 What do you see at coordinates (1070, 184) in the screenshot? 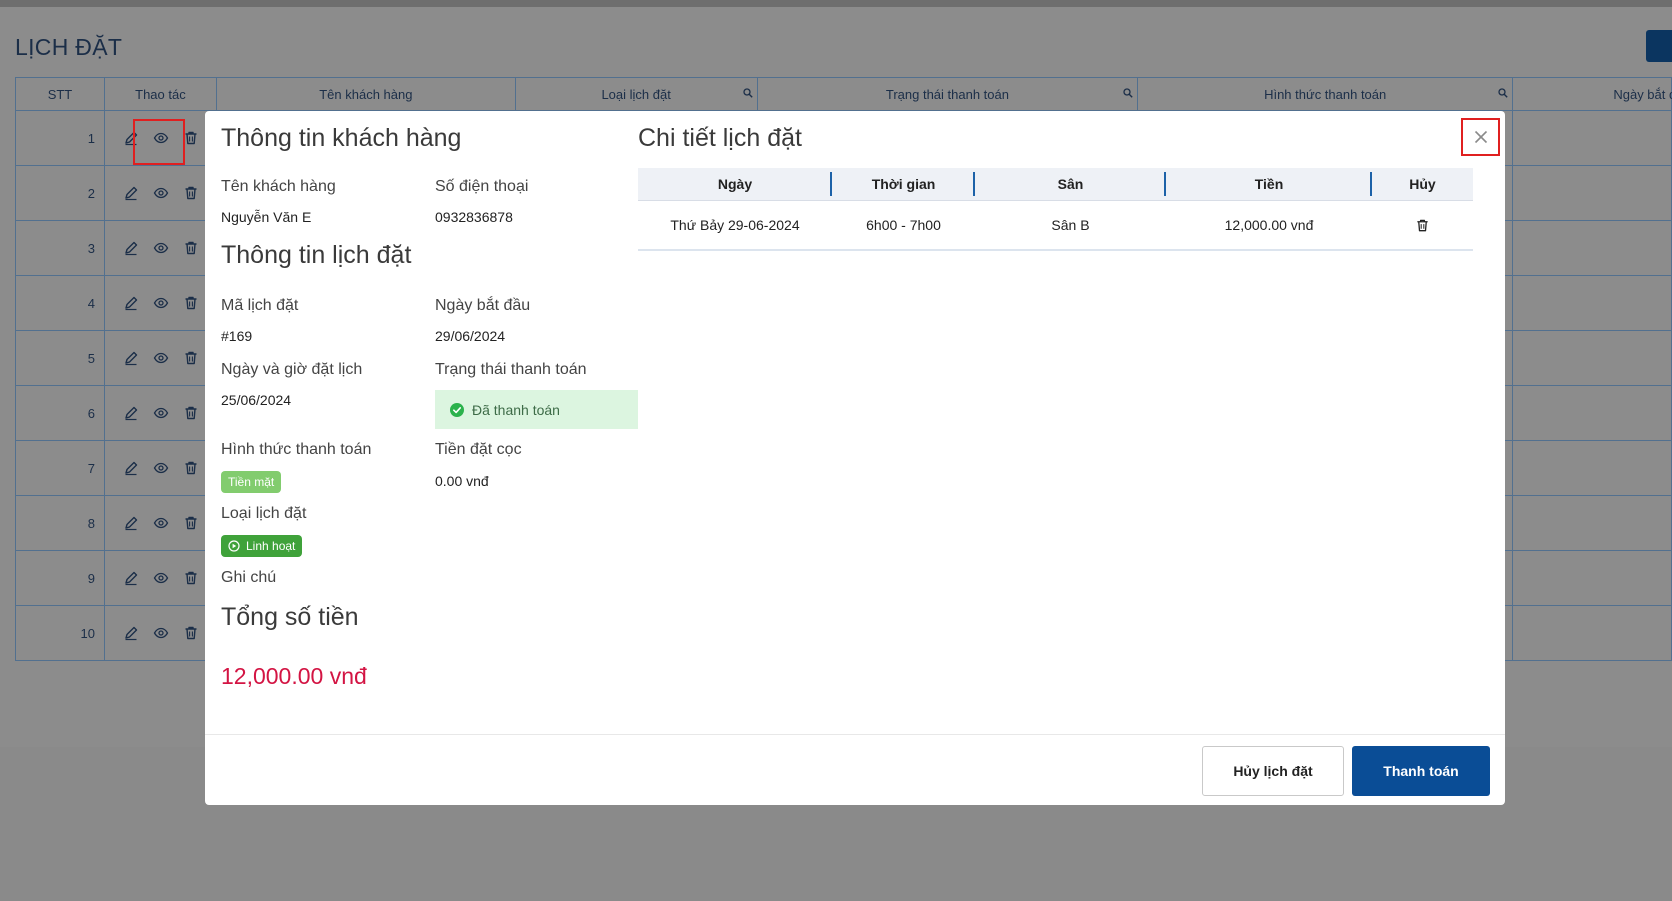
I see `detail-col-court: Sân` at bounding box center [1070, 184].